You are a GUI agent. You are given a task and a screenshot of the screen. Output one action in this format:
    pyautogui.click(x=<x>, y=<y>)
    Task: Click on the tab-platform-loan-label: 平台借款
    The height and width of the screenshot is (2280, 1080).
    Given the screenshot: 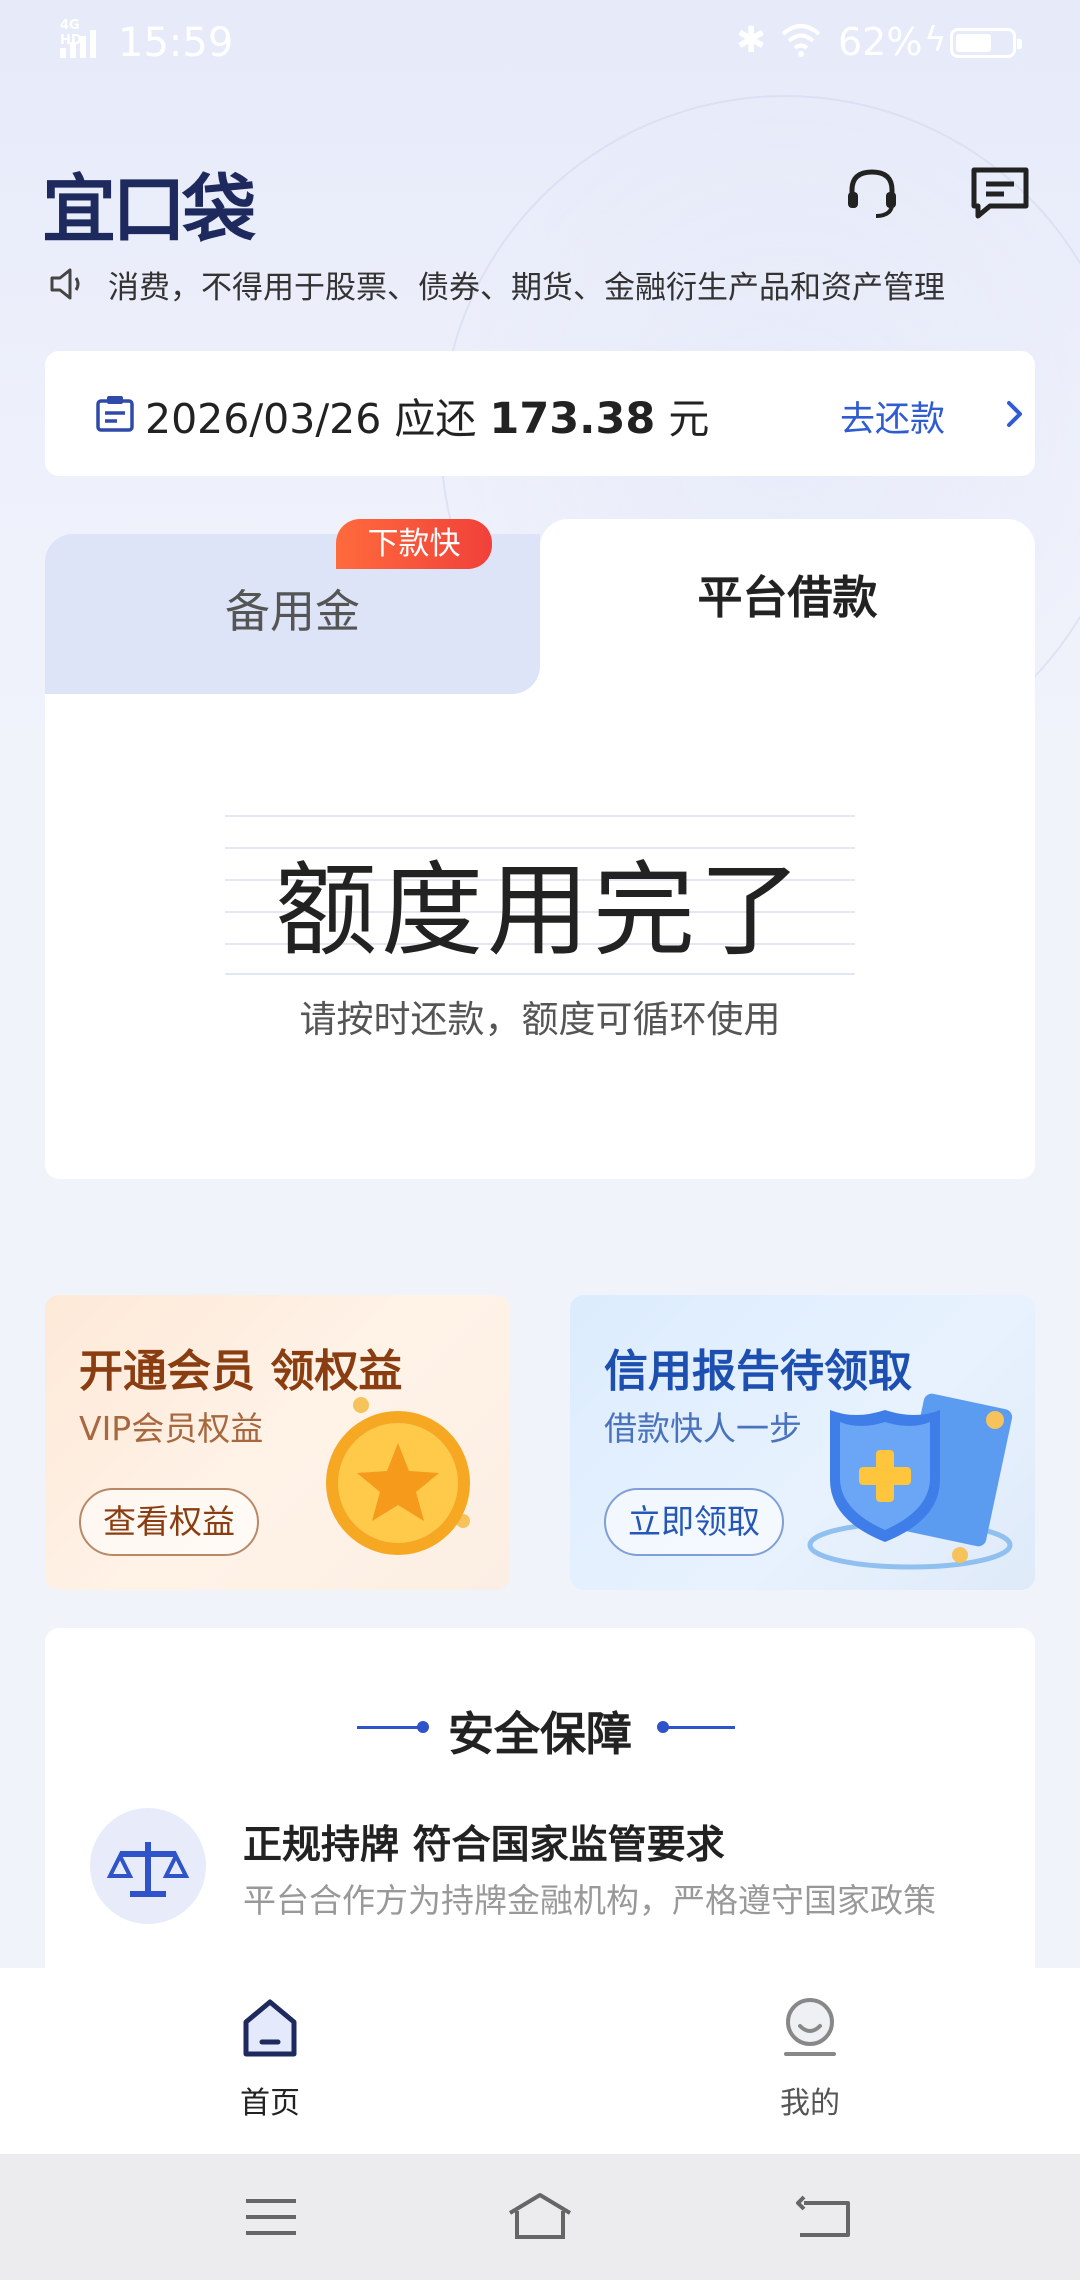 What is the action you would take?
    pyautogui.click(x=787, y=593)
    